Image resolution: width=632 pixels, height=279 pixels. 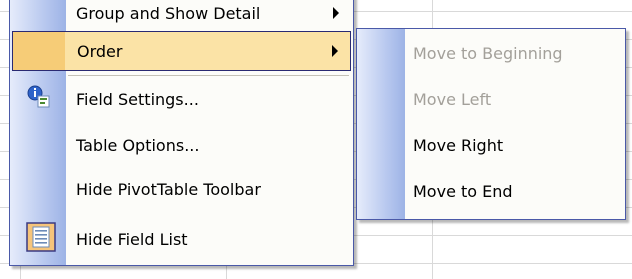 What do you see at coordinates (100, 51) in the screenshot?
I see `menu-item-label: Order` at bounding box center [100, 51].